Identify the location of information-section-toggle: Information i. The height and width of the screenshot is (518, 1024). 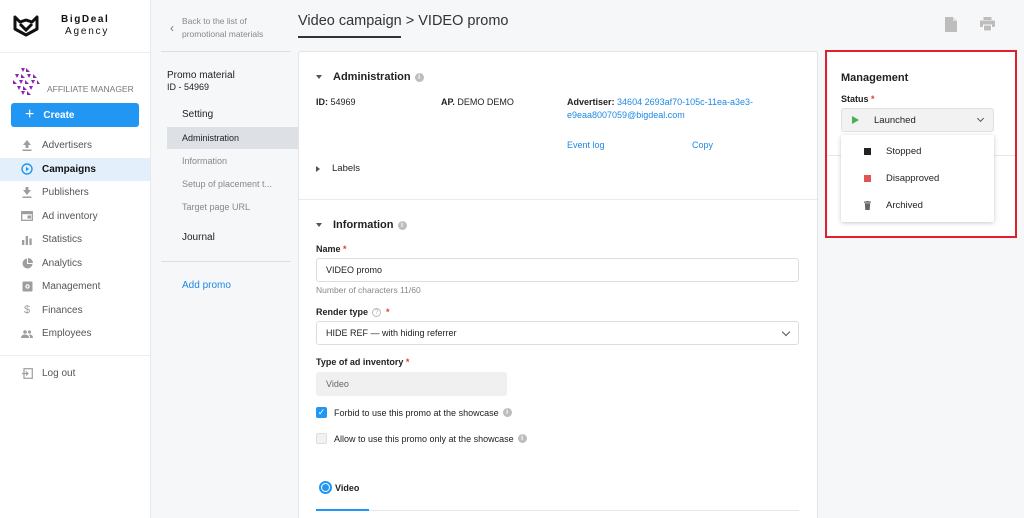
(361, 225).